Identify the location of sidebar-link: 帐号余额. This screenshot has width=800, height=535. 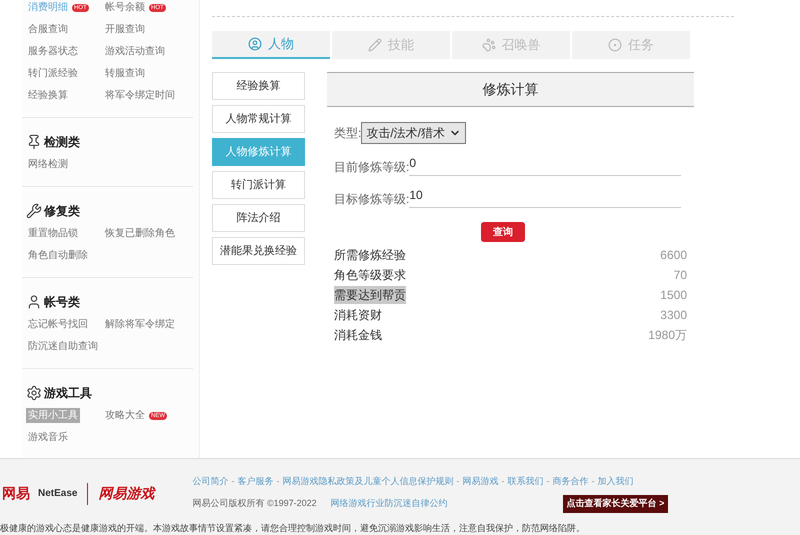
(125, 7).